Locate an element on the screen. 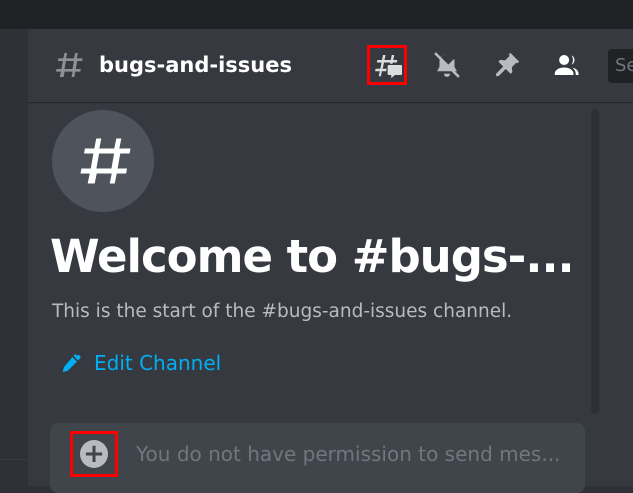  notification-settings-button is located at coordinates (447, 65).